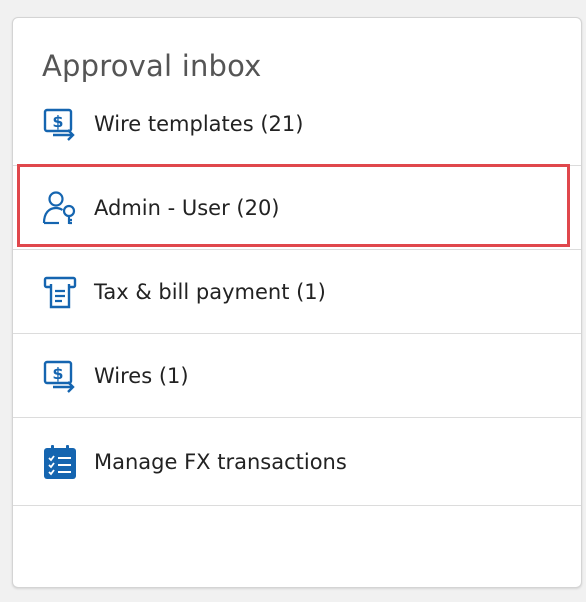 The width and height of the screenshot is (586, 602). What do you see at coordinates (199, 123) in the screenshot?
I see `list-item-label: Wire templates (21)` at bounding box center [199, 123].